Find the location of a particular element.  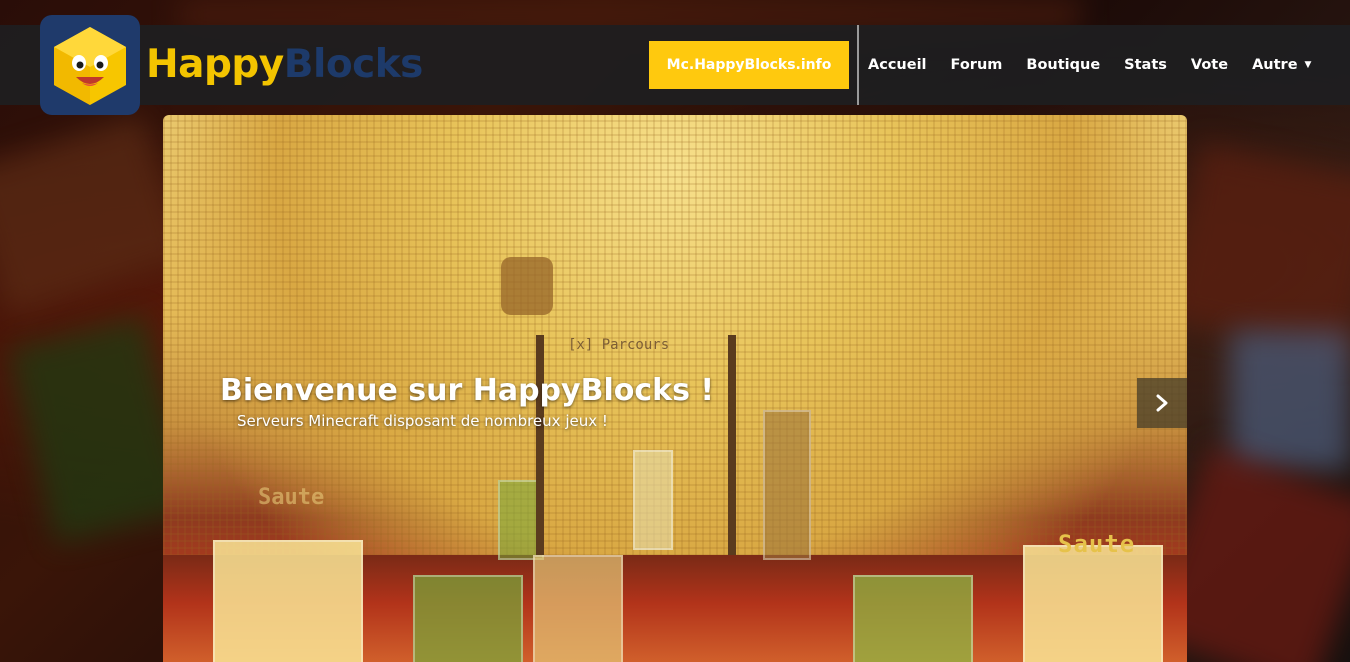

brand-name-part1: Happy is located at coordinates (215, 64).